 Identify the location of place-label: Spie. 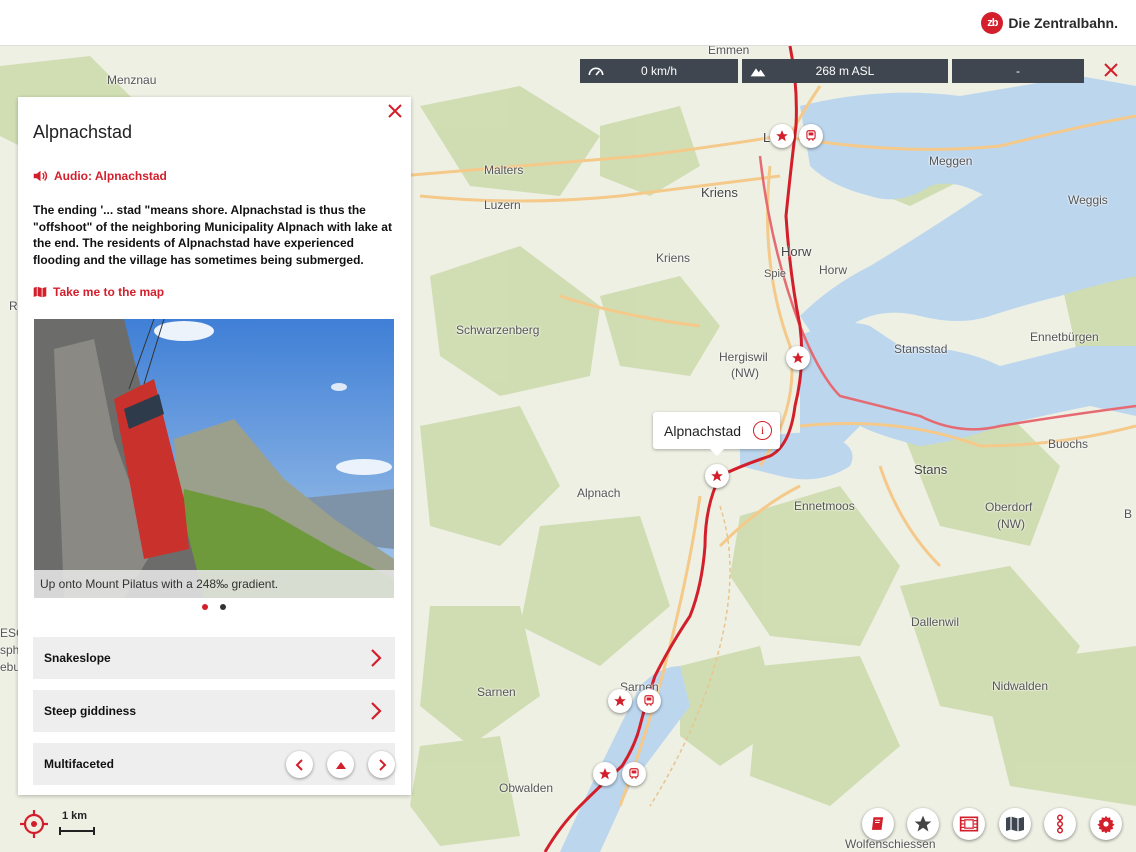
(775, 274).